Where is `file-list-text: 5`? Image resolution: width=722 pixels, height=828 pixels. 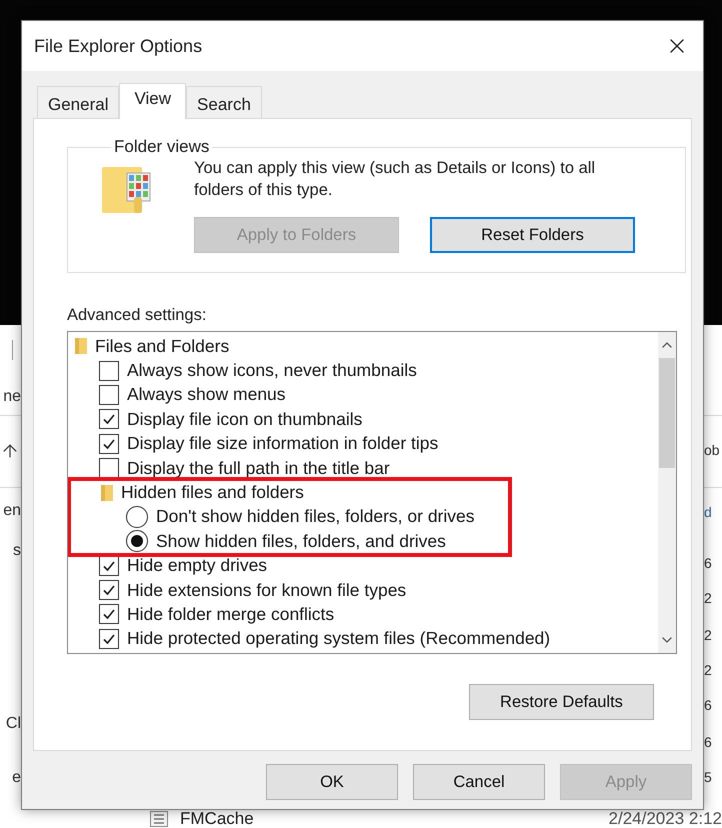
file-list-text: 5 is located at coordinates (708, 777).